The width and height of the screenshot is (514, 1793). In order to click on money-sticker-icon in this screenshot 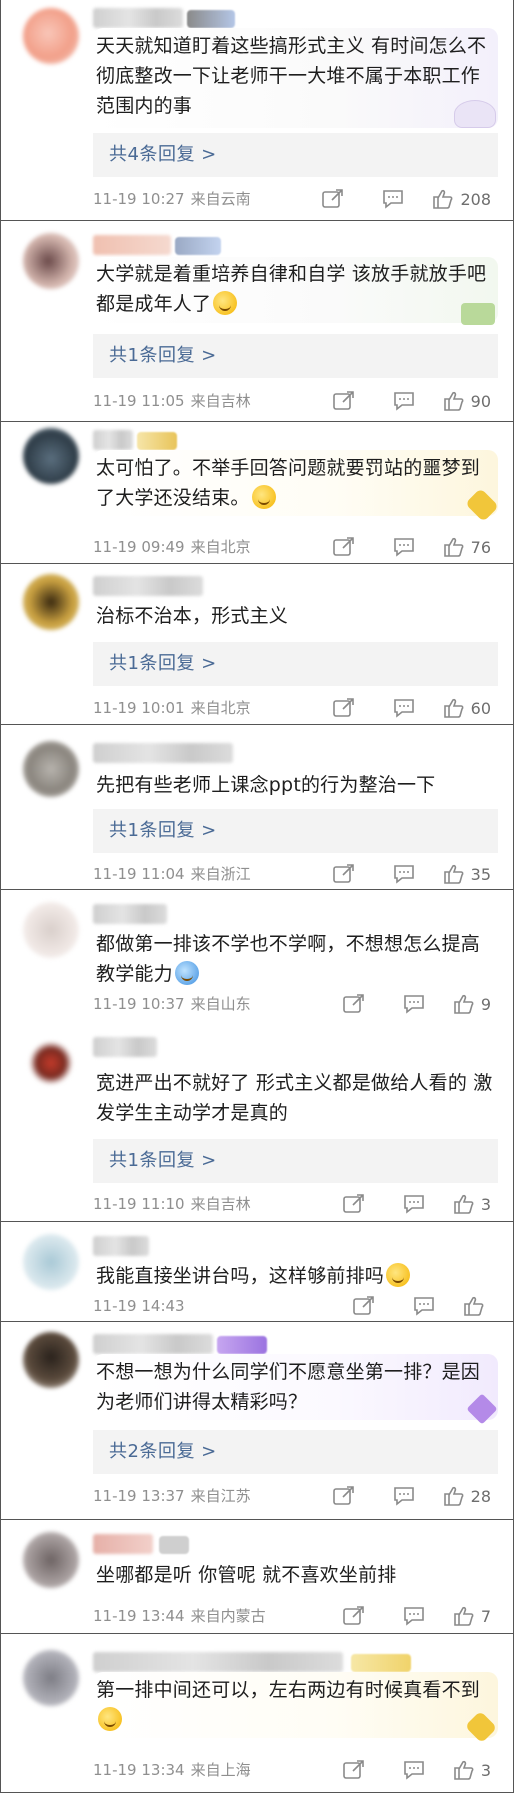, I will do `click(478, 314)`.